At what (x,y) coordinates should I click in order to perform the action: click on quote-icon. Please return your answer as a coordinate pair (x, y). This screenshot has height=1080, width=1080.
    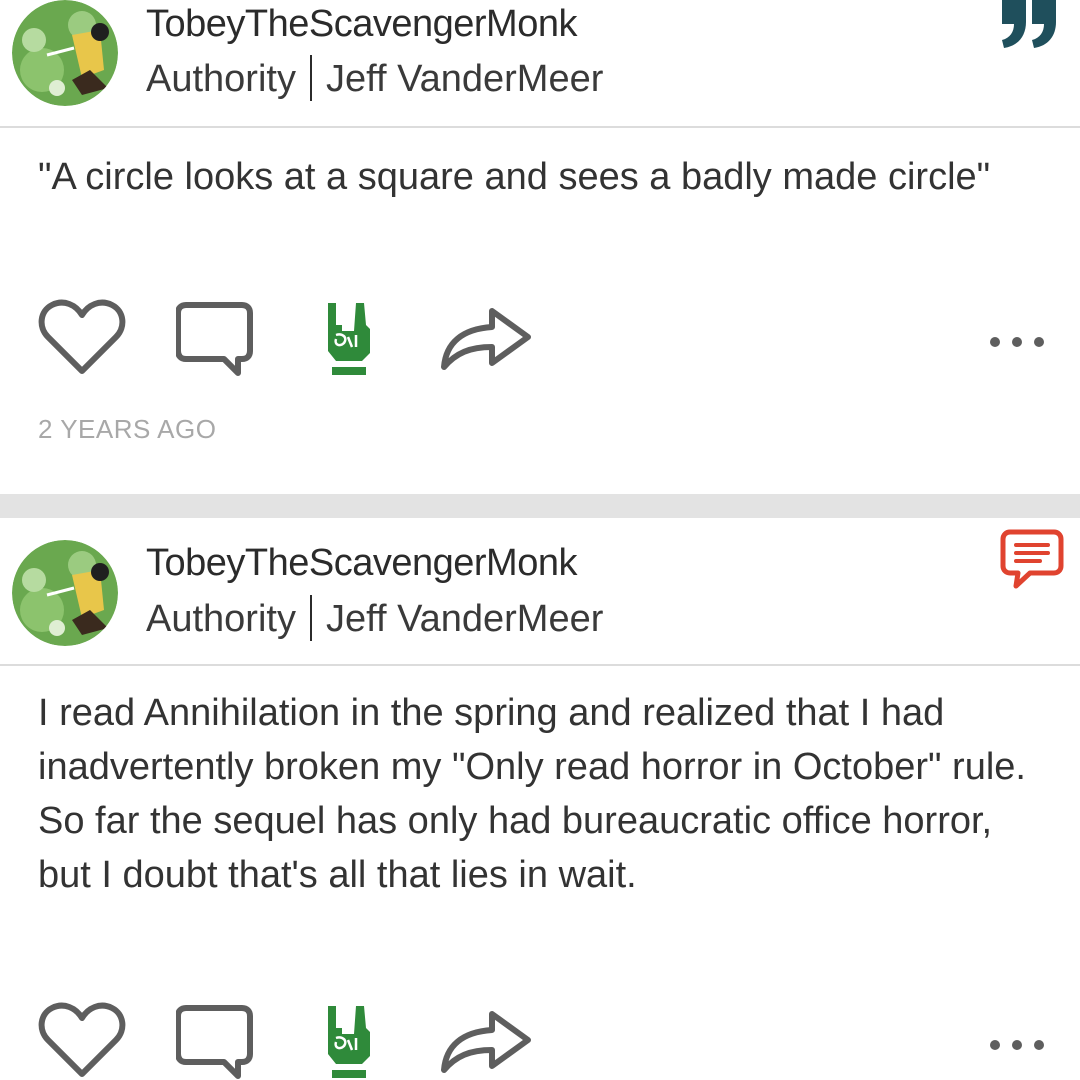
    Looking at the image, I should click on (1030, 27).